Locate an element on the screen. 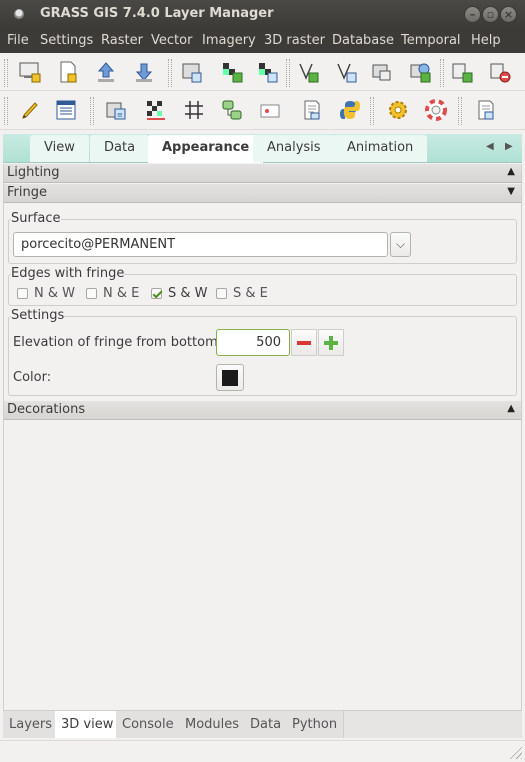 The image size is (525, 762). minus-icon is located at coordinates (304, 342).